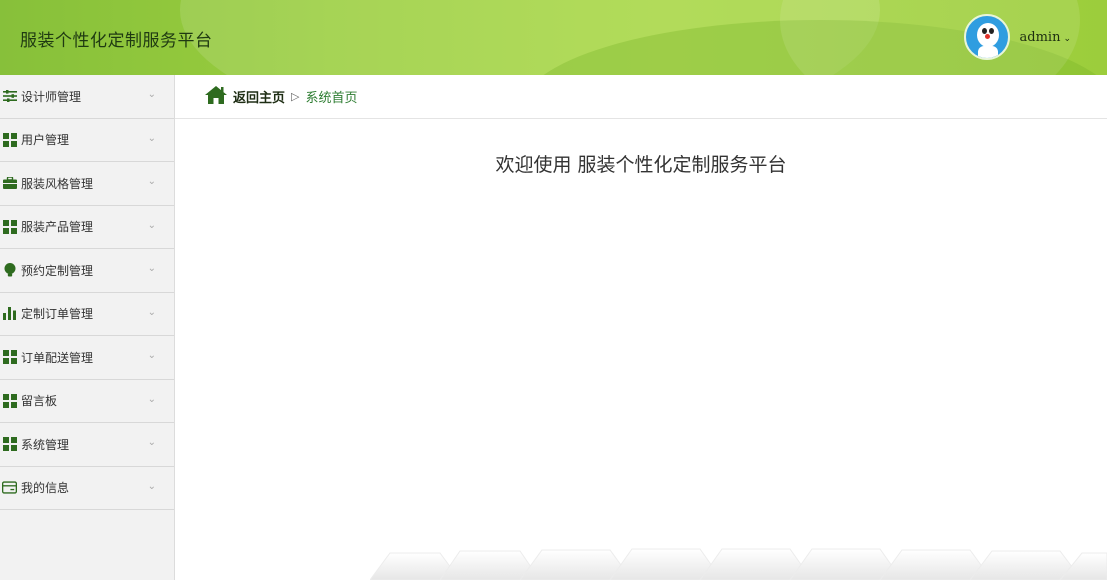  I want to click on sidebar-item-products: 服装产品管理 ⌄, so click(87, 227).